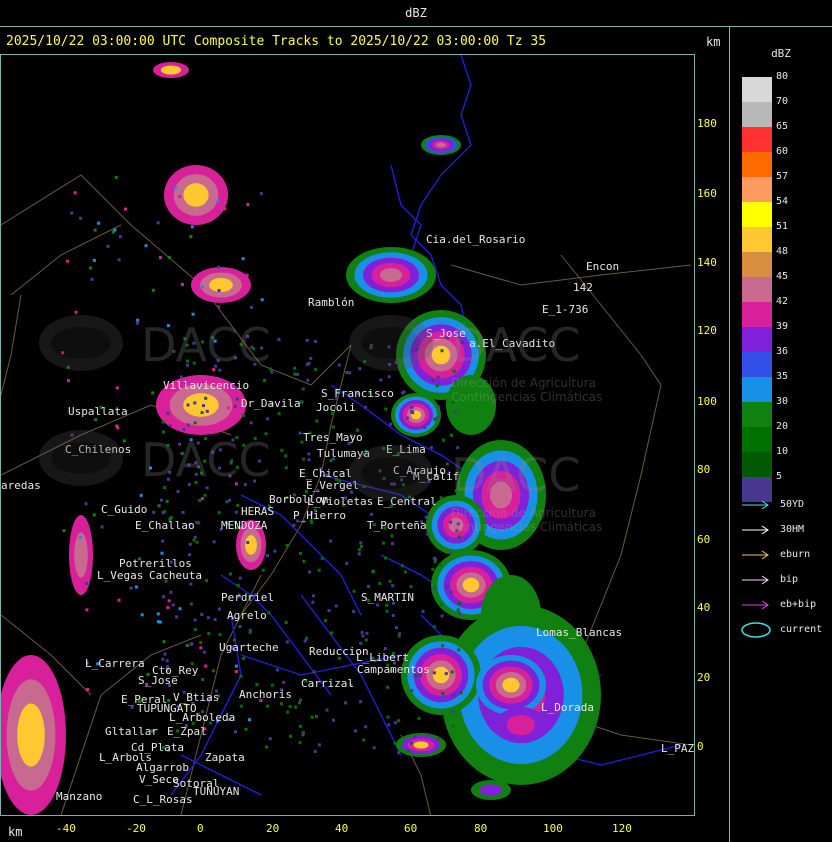  Describe the element at coordinates (411, 828) in the screenshot. I see `x-tick-60: 60` at that location.